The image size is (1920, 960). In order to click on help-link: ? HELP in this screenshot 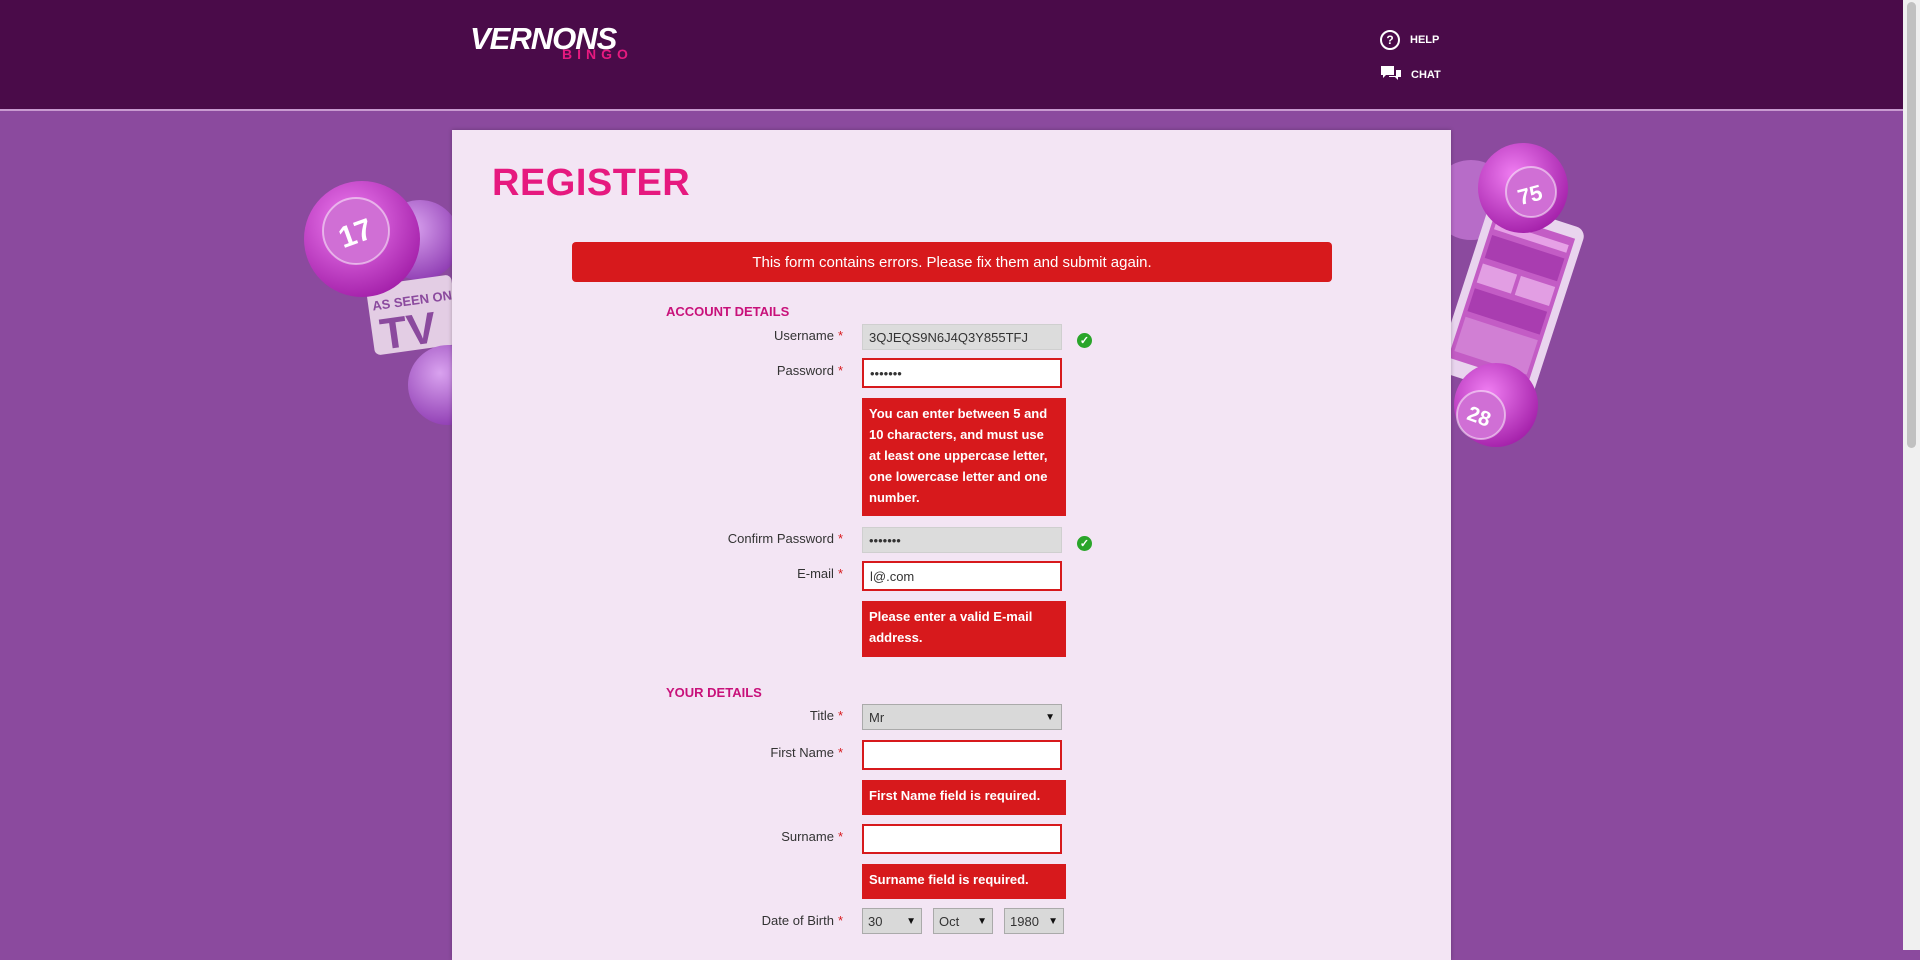, I will do `click(1409, 40)`.